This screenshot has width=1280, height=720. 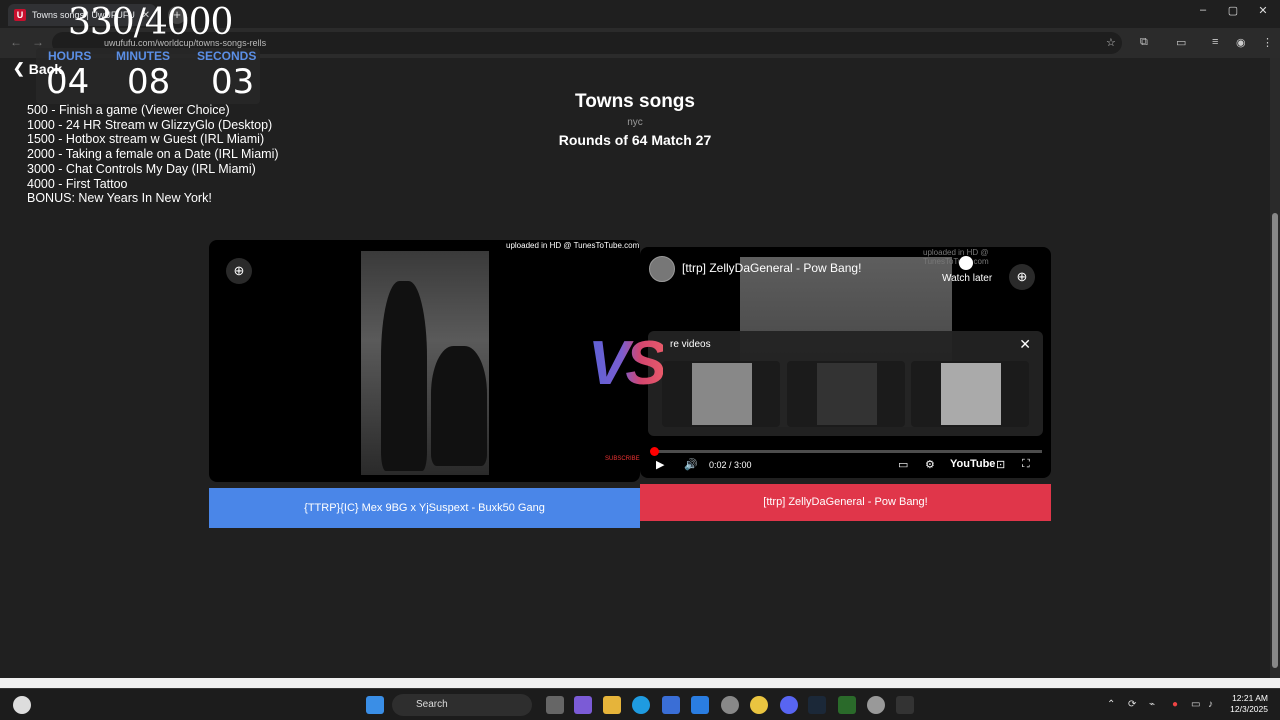 I want to click on close-window-button: ✕, so click(x=1263, y=10).